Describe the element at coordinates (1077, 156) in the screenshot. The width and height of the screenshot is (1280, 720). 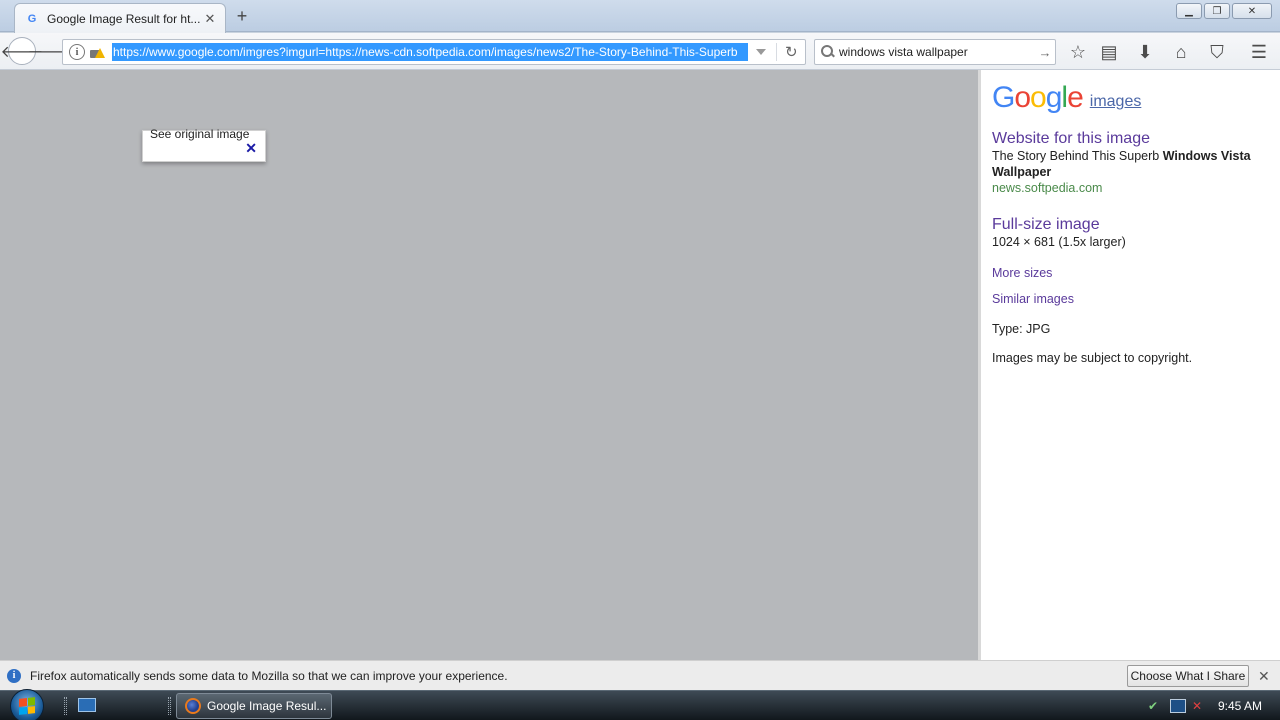
I see `site-title-plain: The Story Behind This Superb` at that location.